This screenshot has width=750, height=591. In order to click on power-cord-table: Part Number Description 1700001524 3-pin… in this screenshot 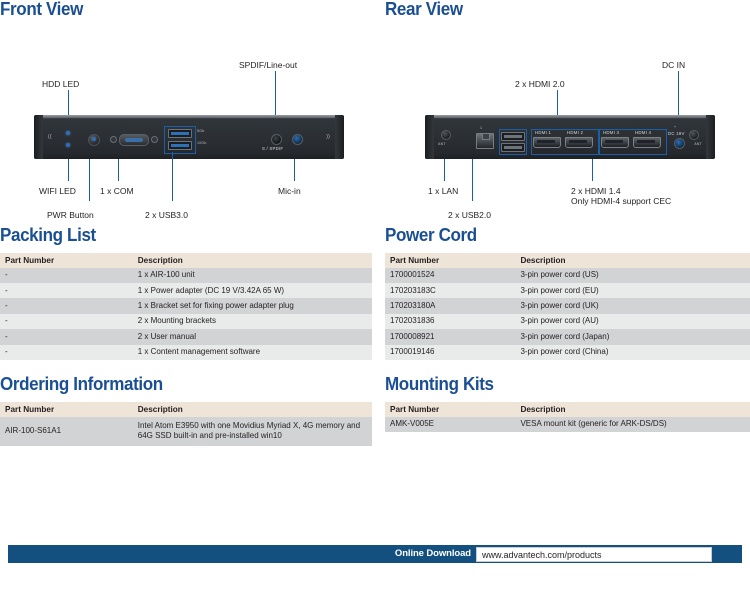, I will do `click(567, 306)`.